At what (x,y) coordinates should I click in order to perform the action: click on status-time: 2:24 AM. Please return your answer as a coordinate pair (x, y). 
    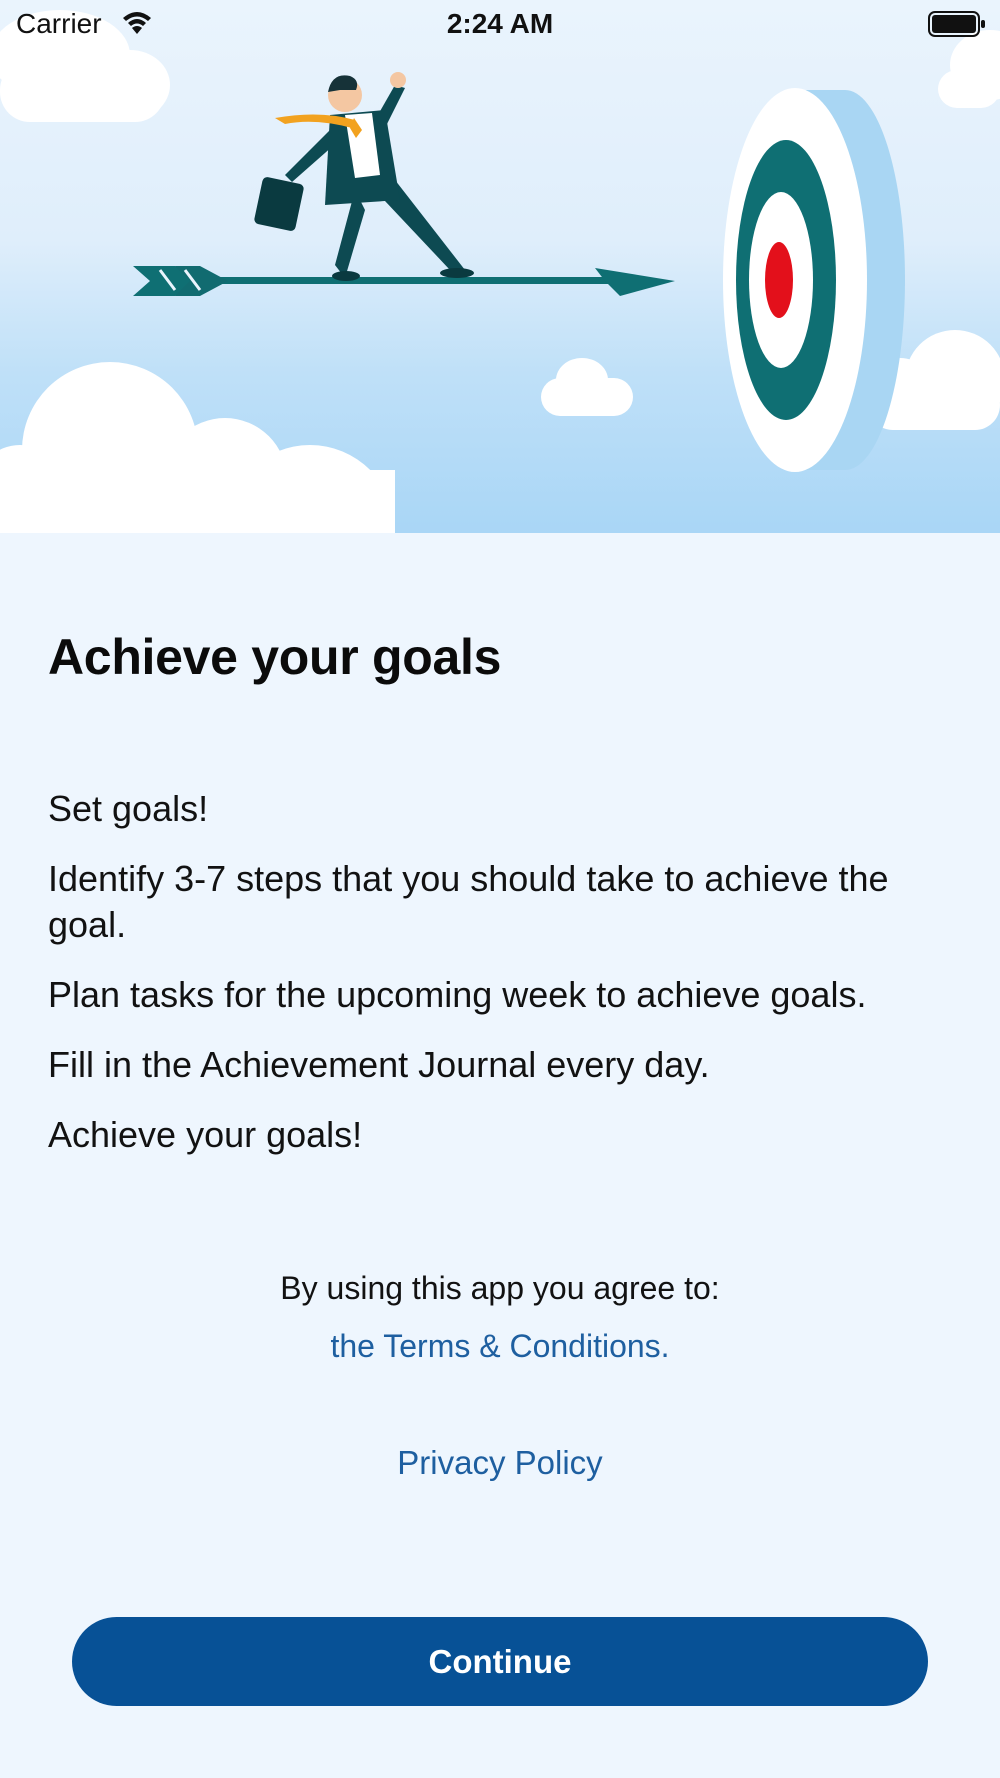
    Looking at the image, I should click on (500, 23).